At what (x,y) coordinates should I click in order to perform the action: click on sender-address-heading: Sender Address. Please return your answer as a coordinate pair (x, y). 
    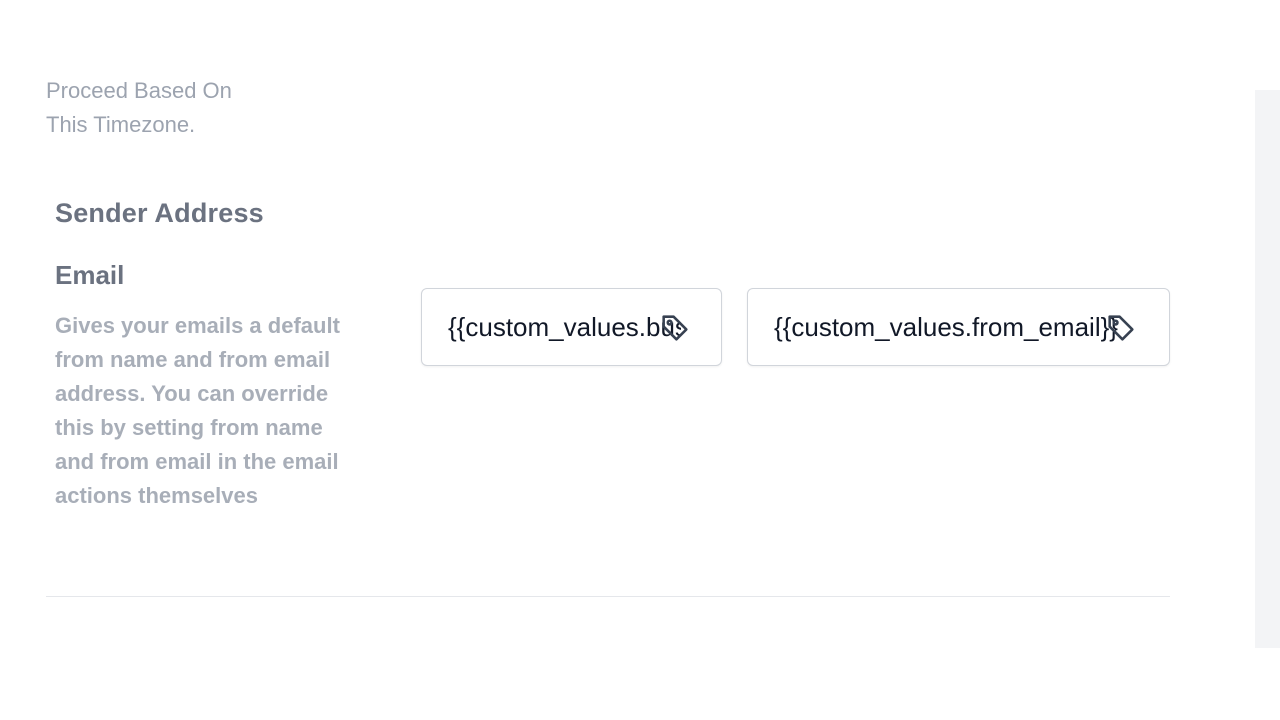
    Looking at the image, I should click on (159, 213).